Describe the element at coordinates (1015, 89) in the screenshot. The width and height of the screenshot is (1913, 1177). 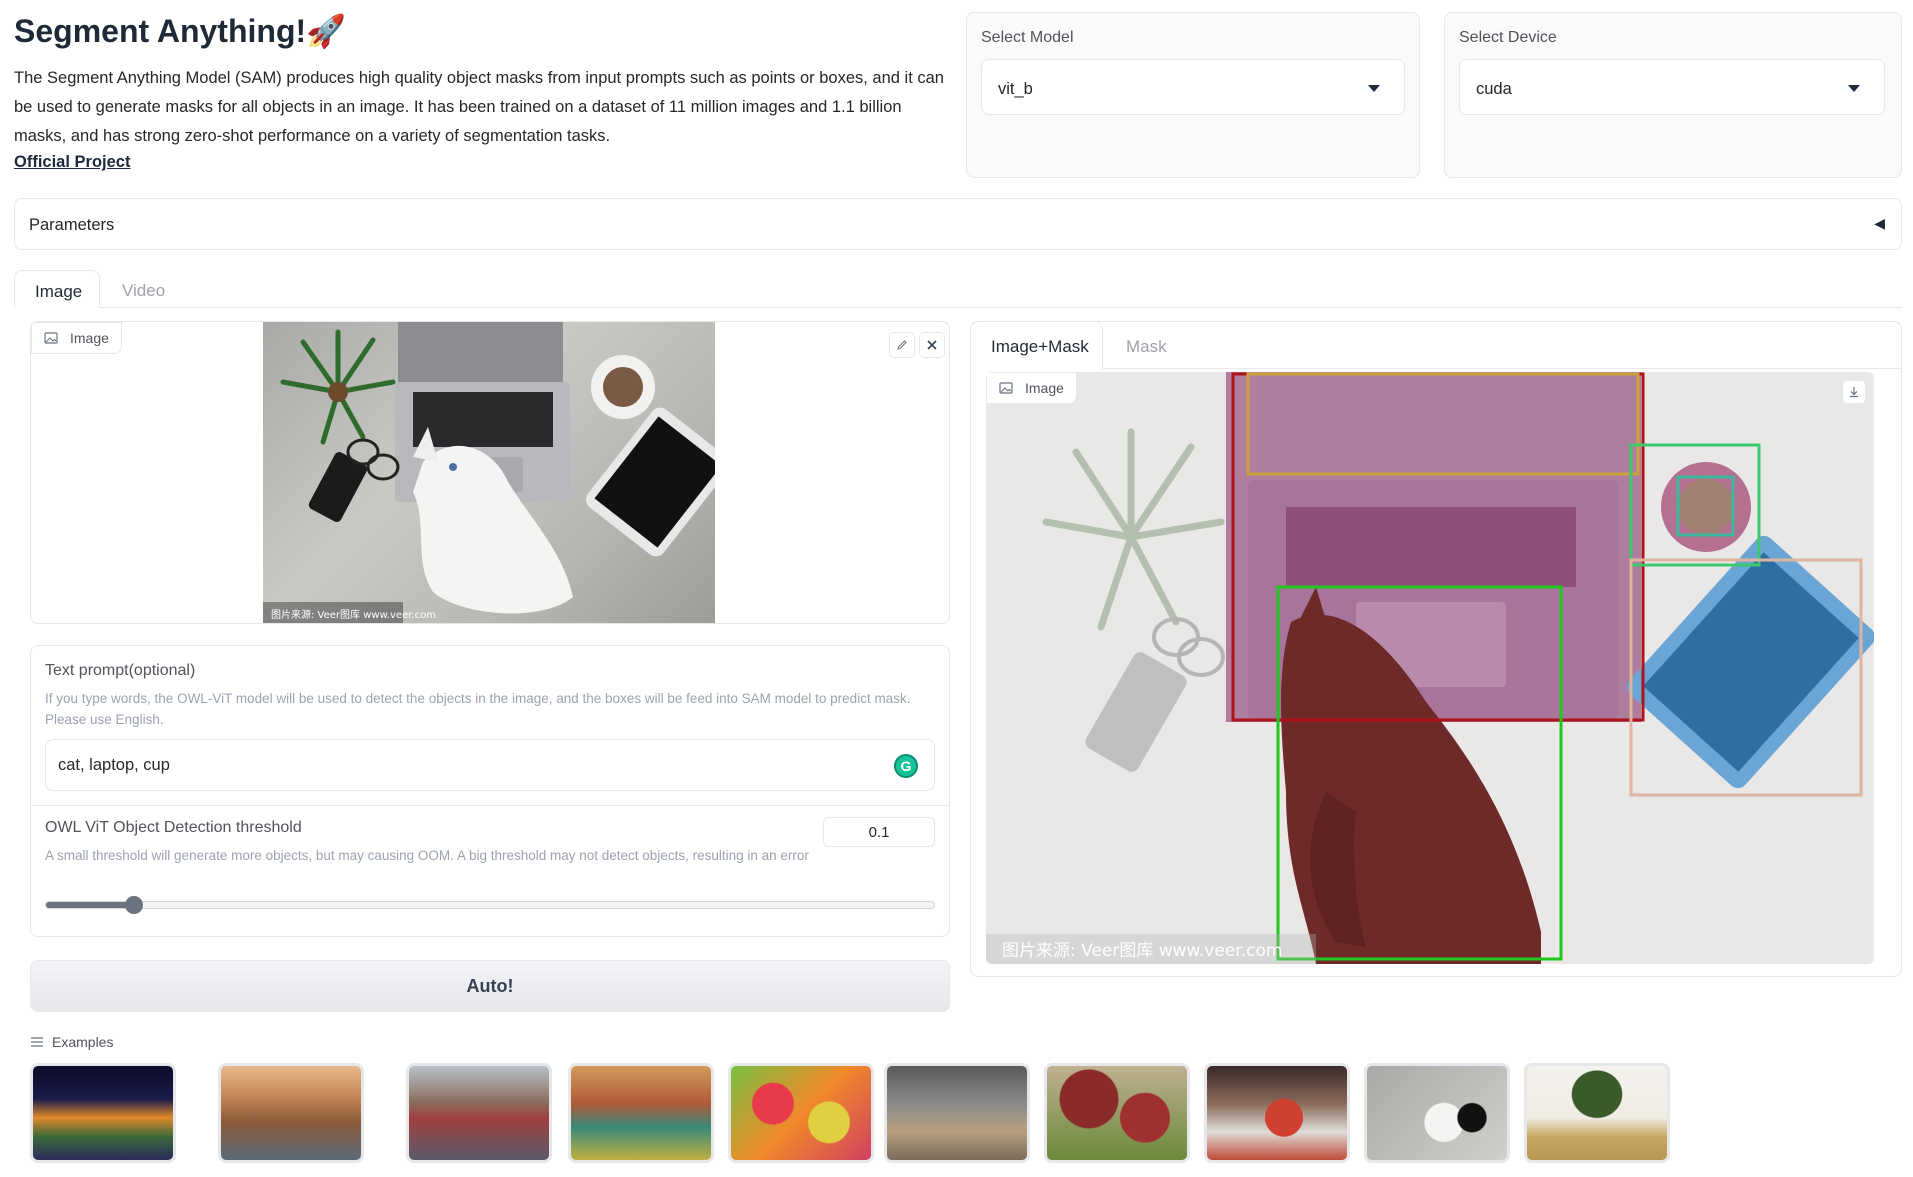
I see `model-dropdown-value: vit_b` at that location.